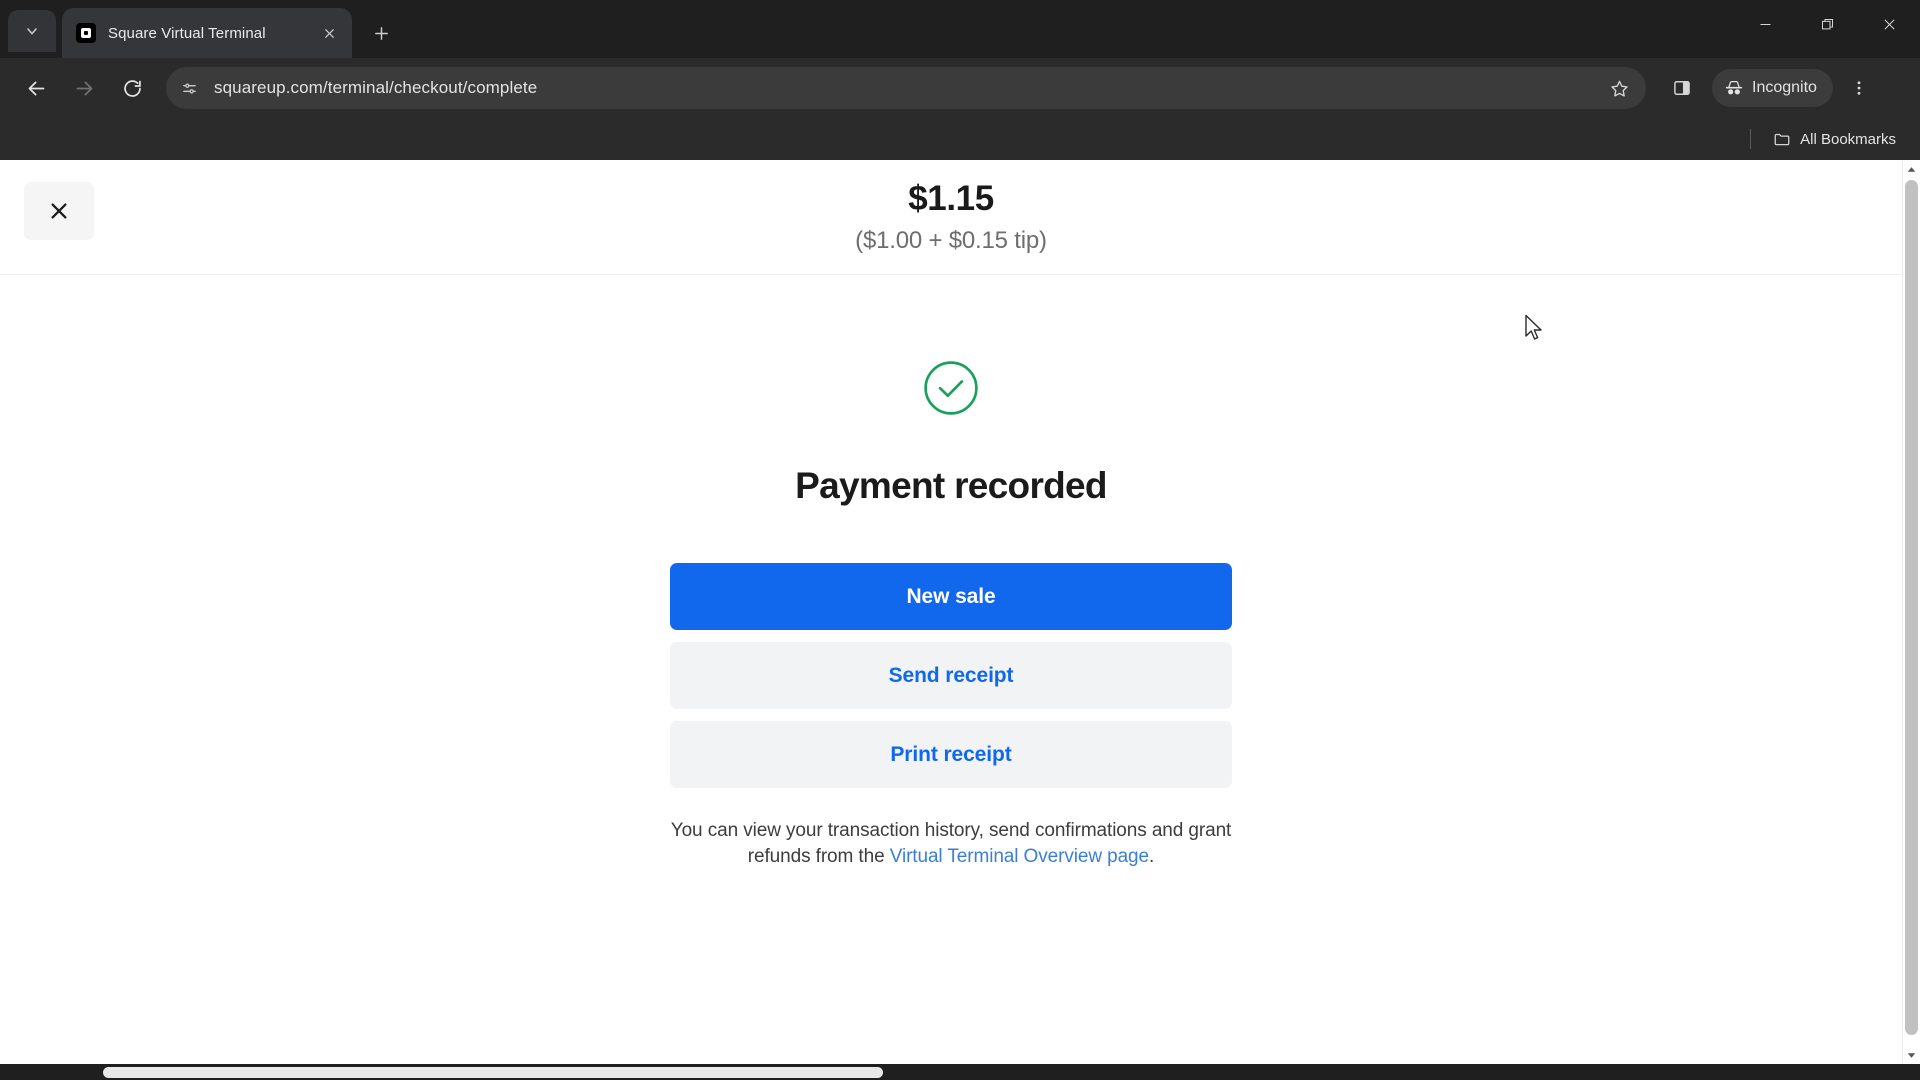  I want to click on action-button-stack: New sale Send receipt Print receipt, so click(951, 675).